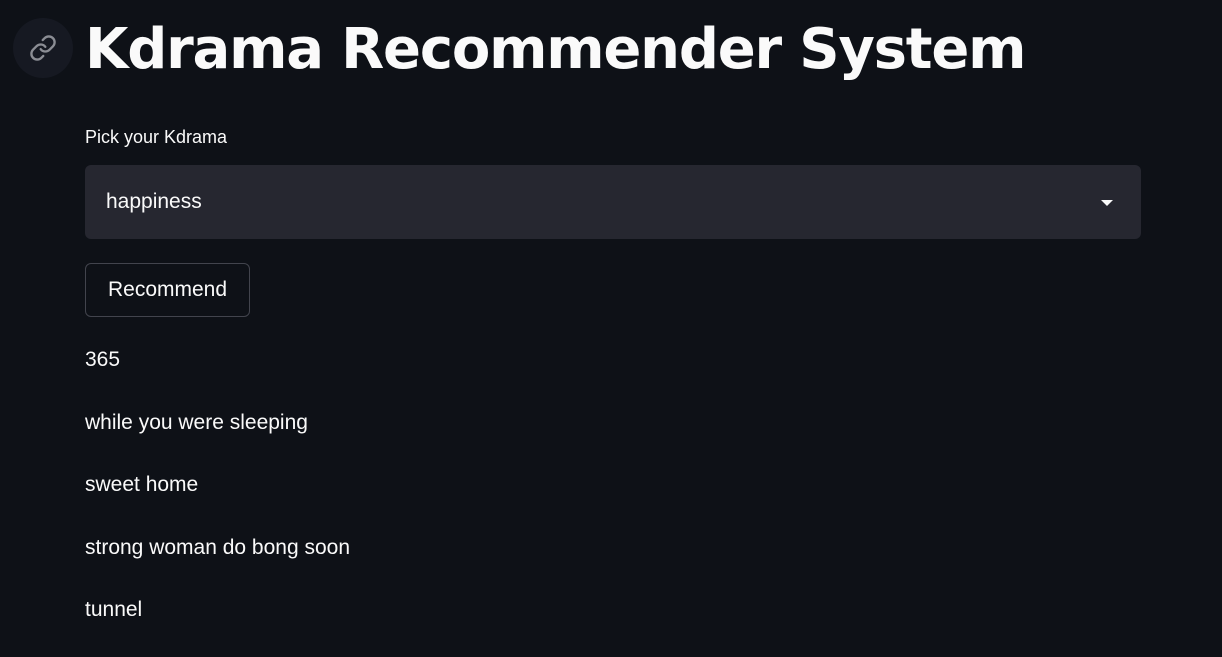 The height and width of the screenshot is (657, 1222). What do you see at coordinates (43, 48) in the screenshot?
I see `link-icon` at bounding box center [43, 48].